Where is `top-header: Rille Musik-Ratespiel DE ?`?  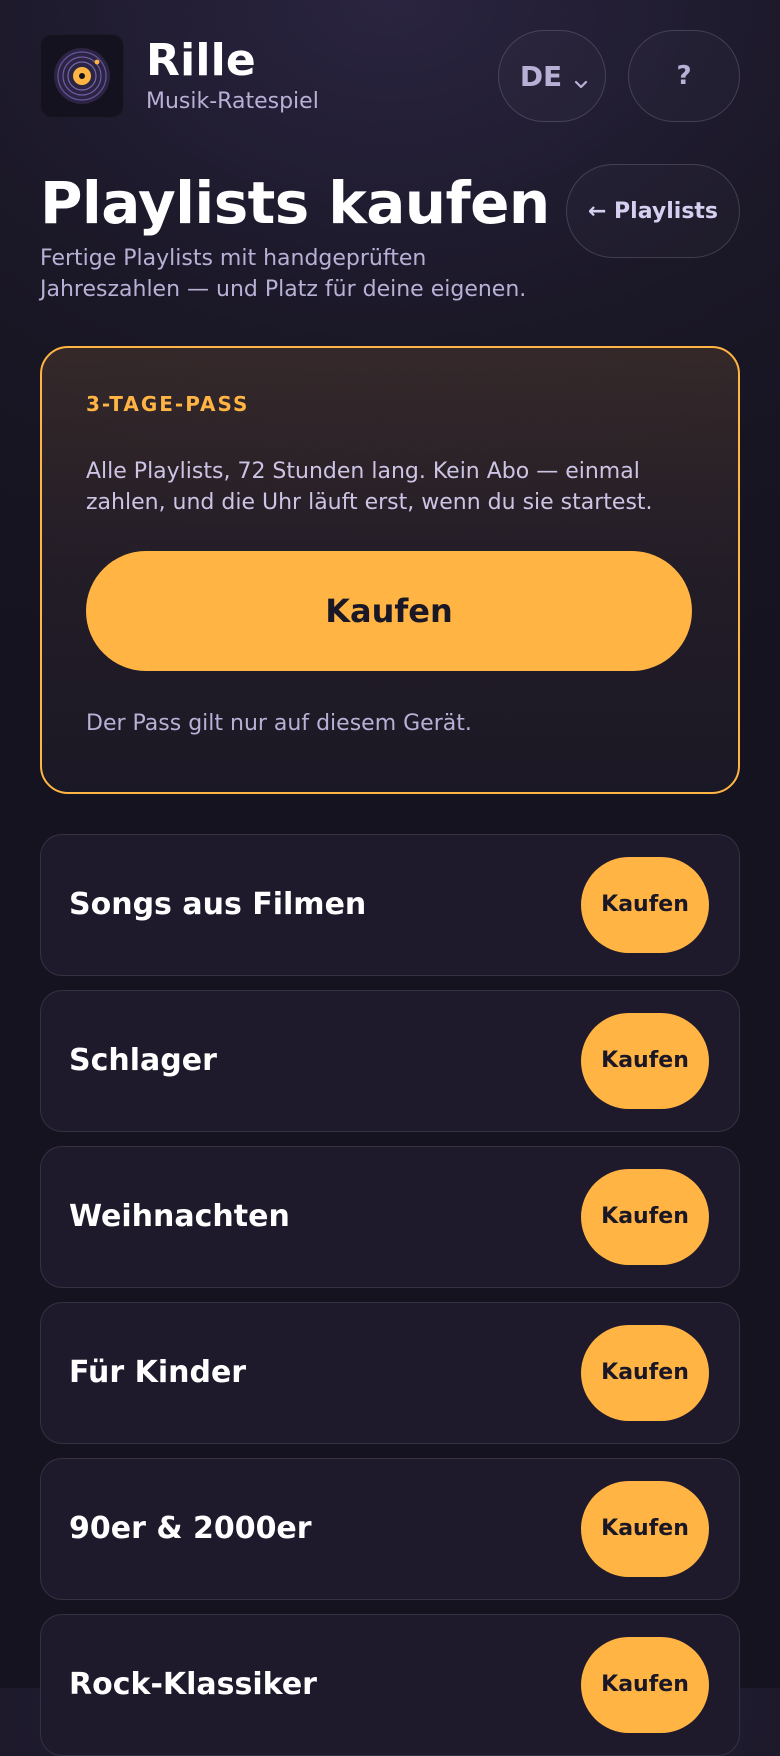 top-header: Rille Musik-Ratespiel DE ? is located at coordinates (390, 76).